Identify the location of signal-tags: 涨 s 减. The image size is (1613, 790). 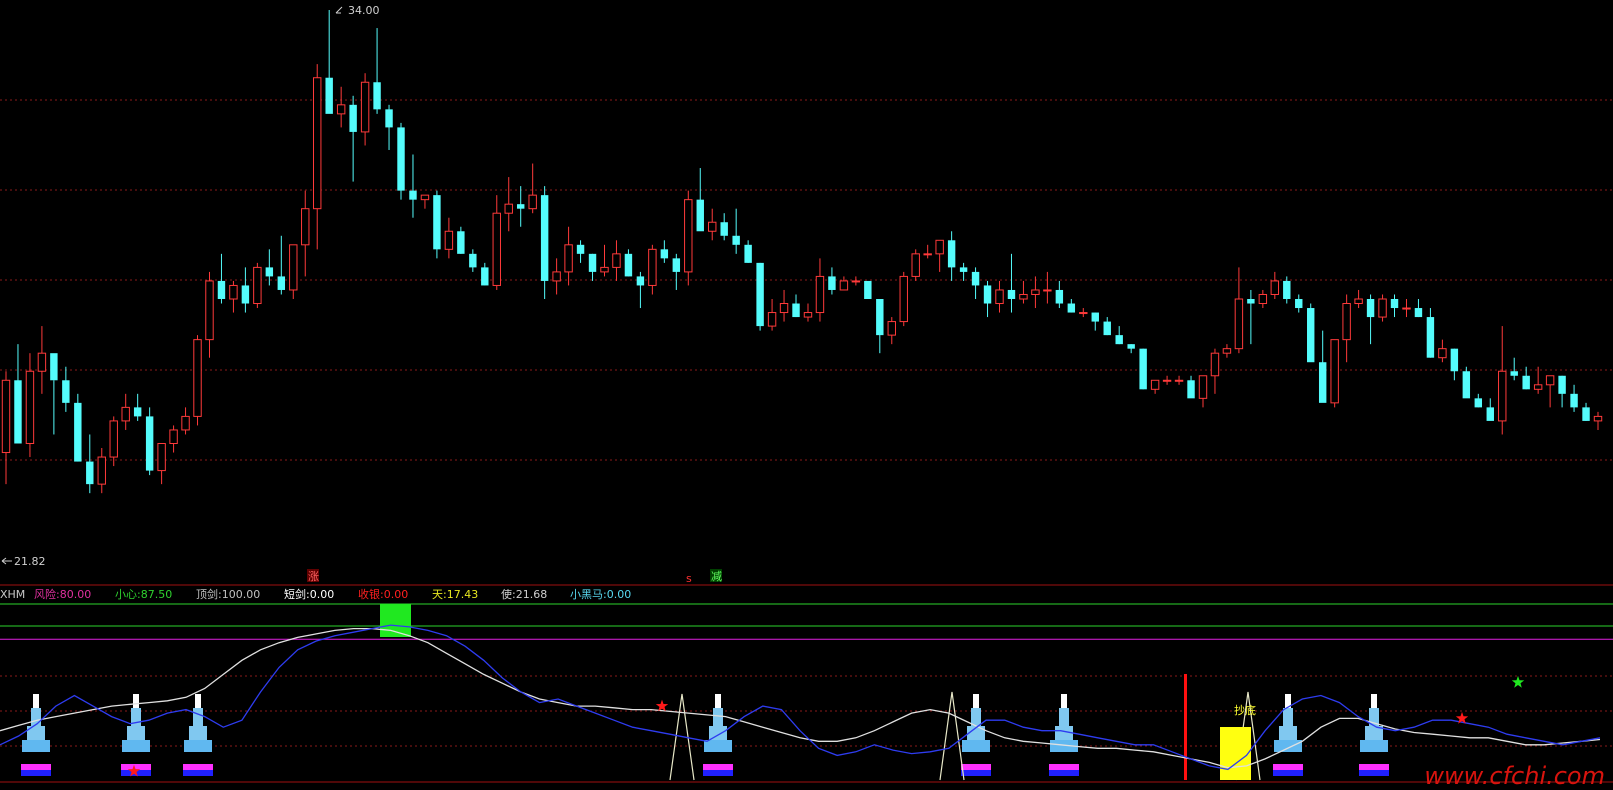
(514, 577).